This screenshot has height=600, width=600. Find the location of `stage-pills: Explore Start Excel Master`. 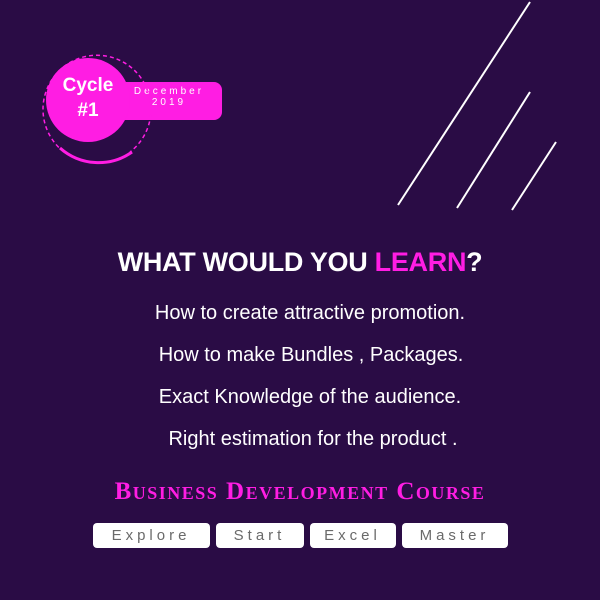

stage-pills: Explore Start Excel Master is located at coordinates (300, 535).